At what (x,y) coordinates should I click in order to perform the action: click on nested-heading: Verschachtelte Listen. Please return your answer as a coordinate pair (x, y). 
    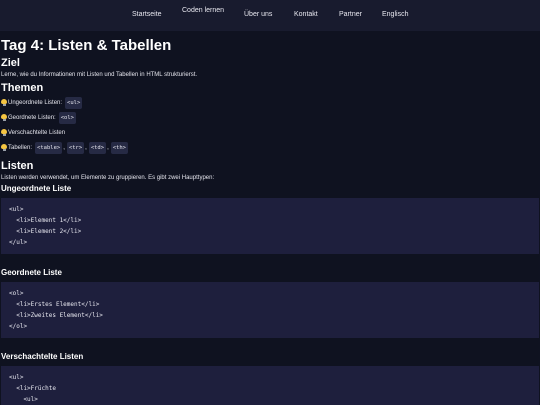
    Looking at the image, I should click on (42, 356).